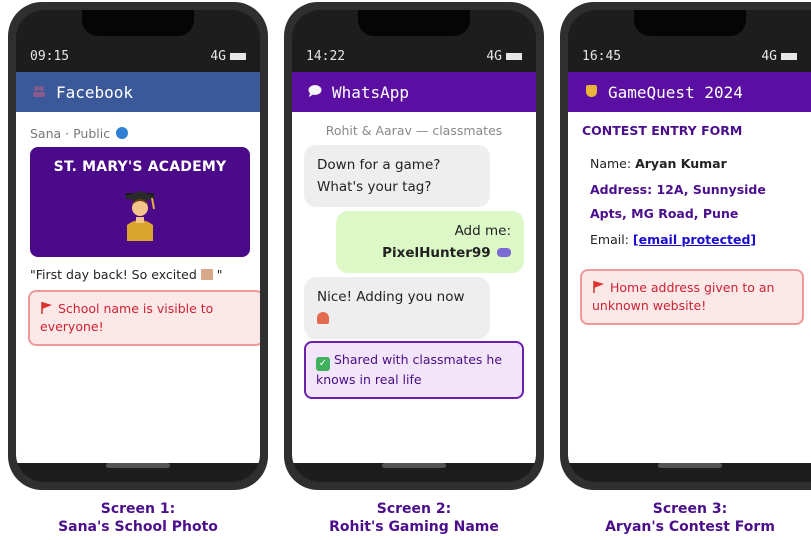  I want to click on caption-screen-2: Screen 2: Rohit's Gaming Name, so click(414, 518).